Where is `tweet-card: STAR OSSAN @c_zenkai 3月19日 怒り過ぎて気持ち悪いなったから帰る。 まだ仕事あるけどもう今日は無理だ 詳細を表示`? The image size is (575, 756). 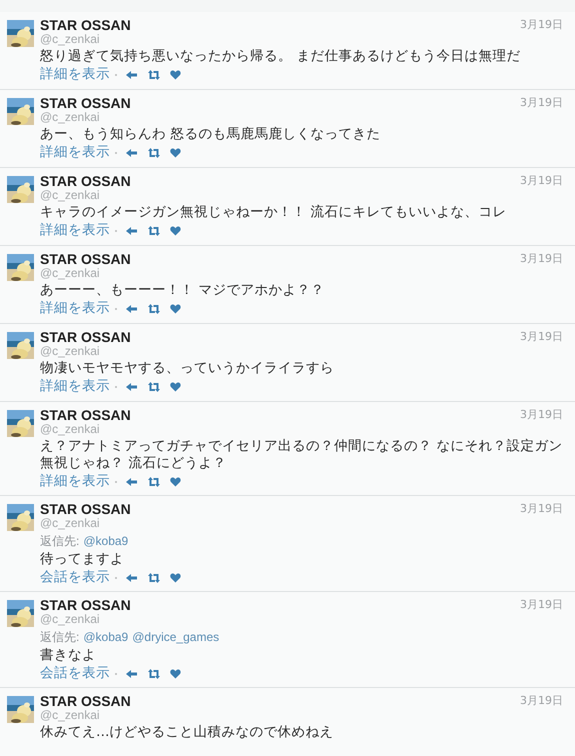 tweet-card: STAR OSSAN @c_zenkai 3月19日 怒り過ぎて気持ち悪いなったから帰る。 まだ仕事あるけどもう今日は無理だ 詳細を表示 is located at coordinates (287, 51).